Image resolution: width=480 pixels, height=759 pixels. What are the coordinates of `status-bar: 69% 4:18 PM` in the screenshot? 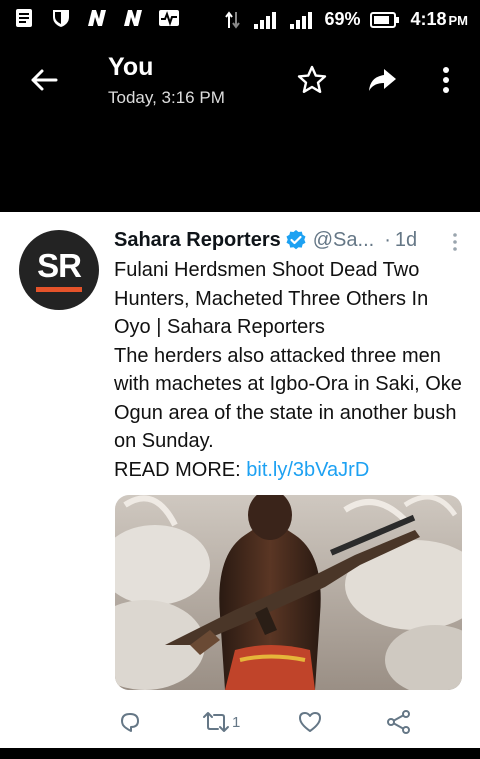 It's located at (240, 20).